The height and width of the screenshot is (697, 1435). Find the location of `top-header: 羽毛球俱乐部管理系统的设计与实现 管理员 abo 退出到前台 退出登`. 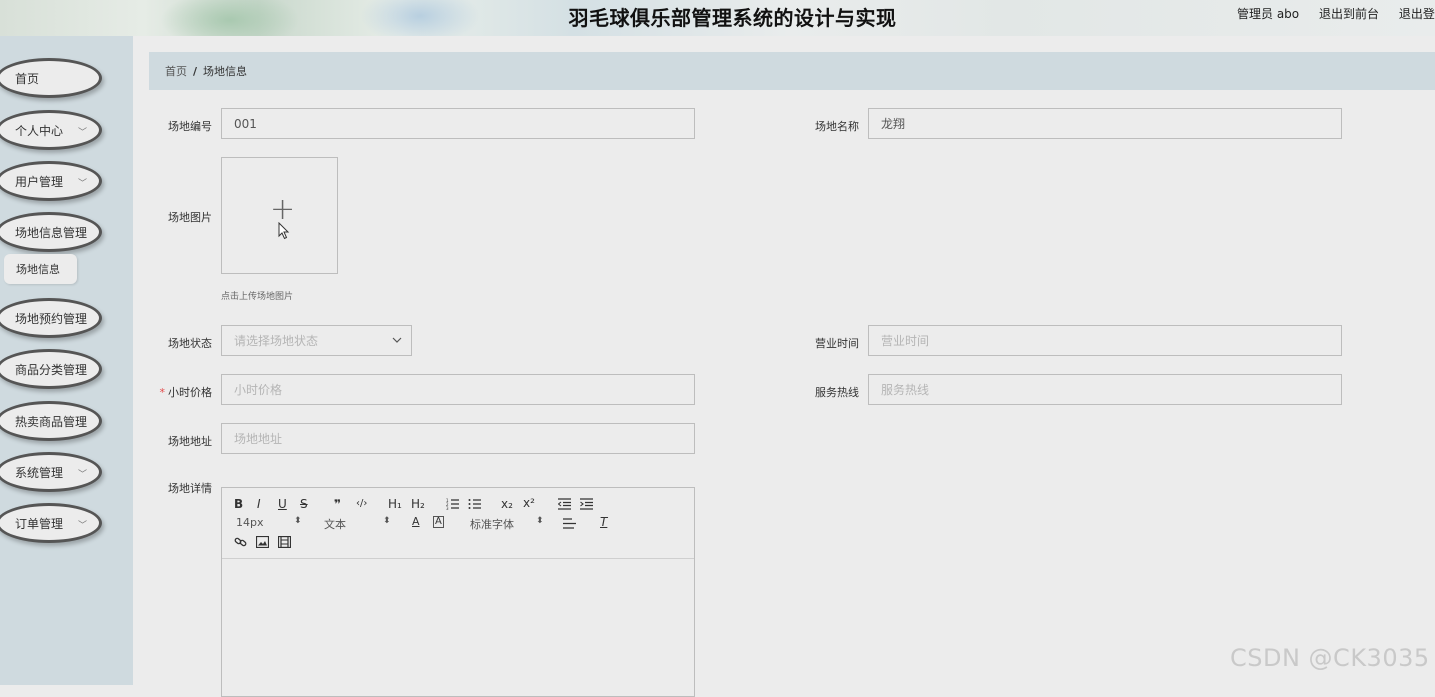

top-header: 羽毛球俱乐部管理系统的设计与实现 管理员 abo 退出到前台 退出登 is located at coordinates (717, 18).